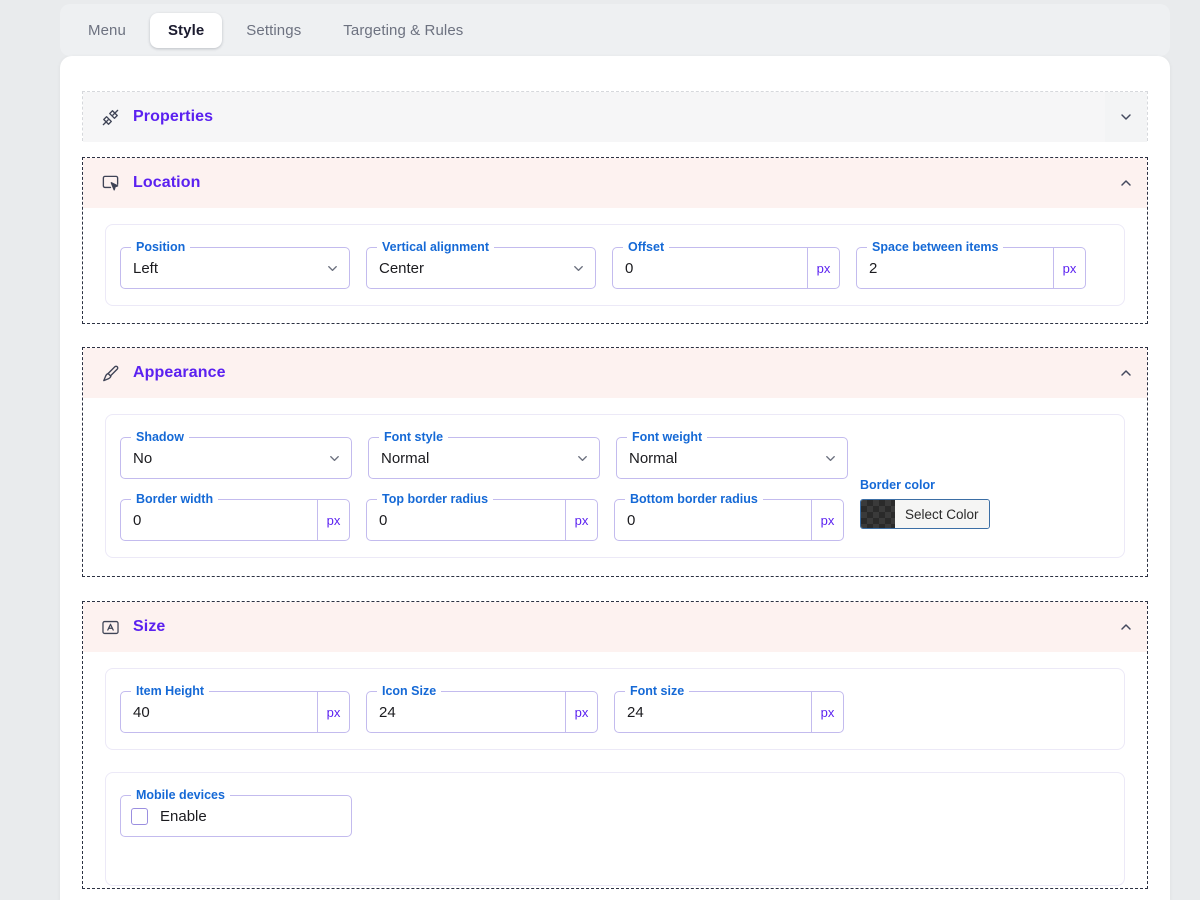 This screenshot has width=1200, height=900. Describe the element at coordinates (110, 183) in the screenshot. I see `cursor-frame-icon` at that location.